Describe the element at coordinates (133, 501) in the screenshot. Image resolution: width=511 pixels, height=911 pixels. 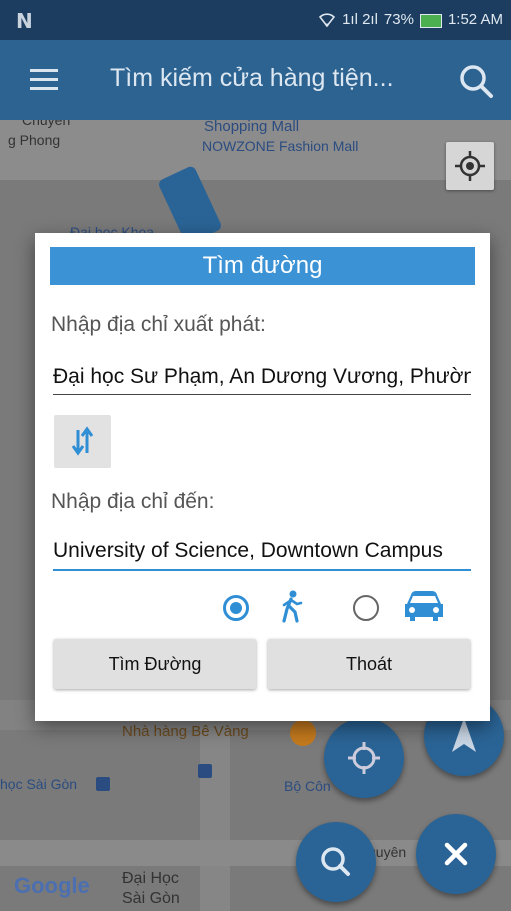
I see `to-label: Nhập địa chỉ đến:` at that location.